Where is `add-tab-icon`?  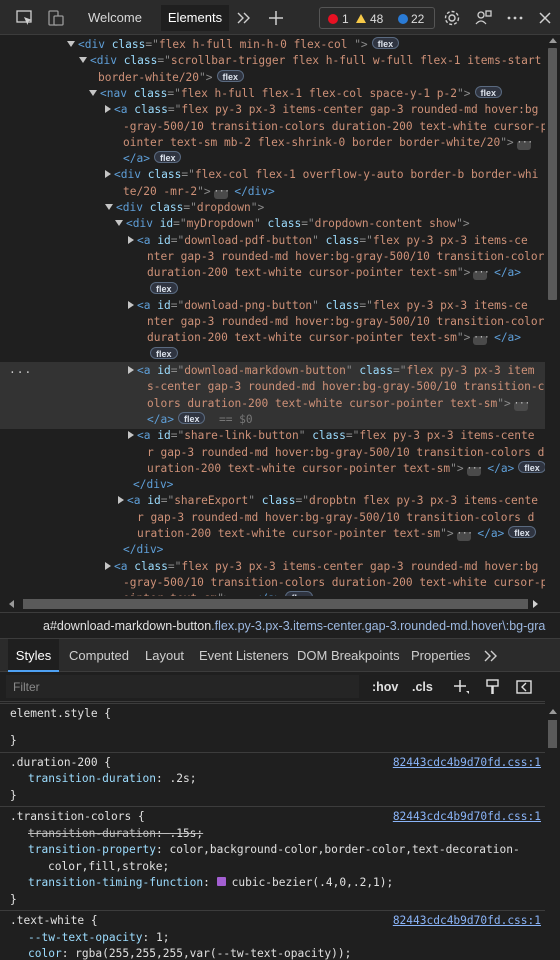 add-tab-icon is located at coordinates (276, 18).